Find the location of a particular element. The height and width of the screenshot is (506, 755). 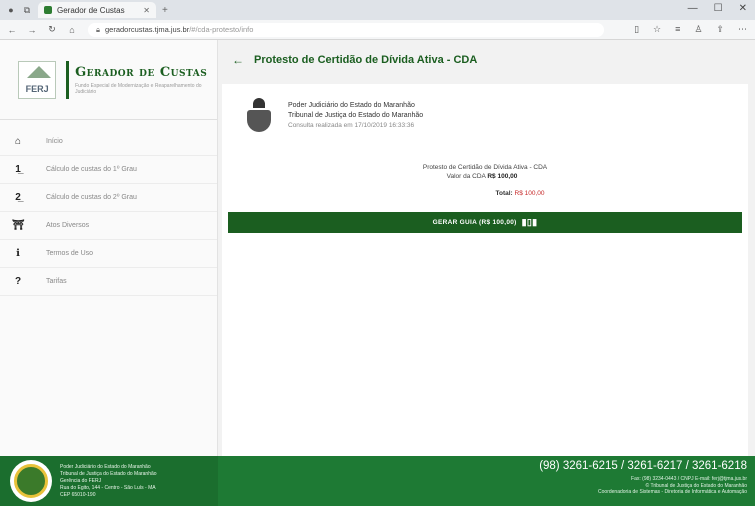

generate-guide-button: GERAR GUIA (R$ 100,00) ▮▯▮ is located at coordinates (485, 222).